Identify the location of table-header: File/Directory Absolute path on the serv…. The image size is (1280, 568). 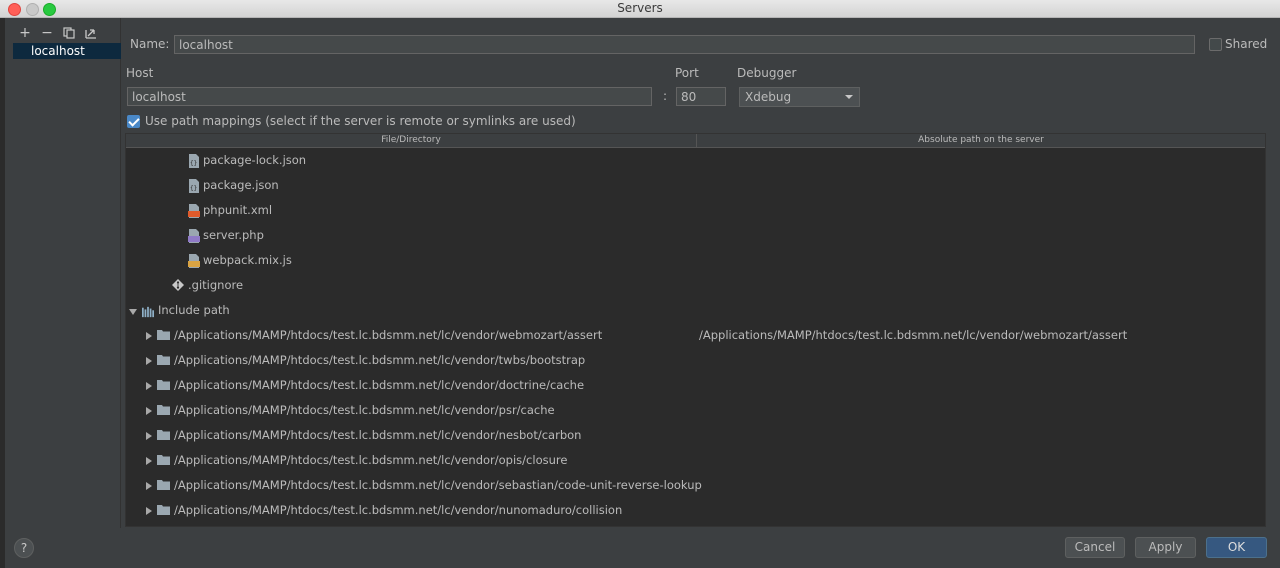
(695, 141).